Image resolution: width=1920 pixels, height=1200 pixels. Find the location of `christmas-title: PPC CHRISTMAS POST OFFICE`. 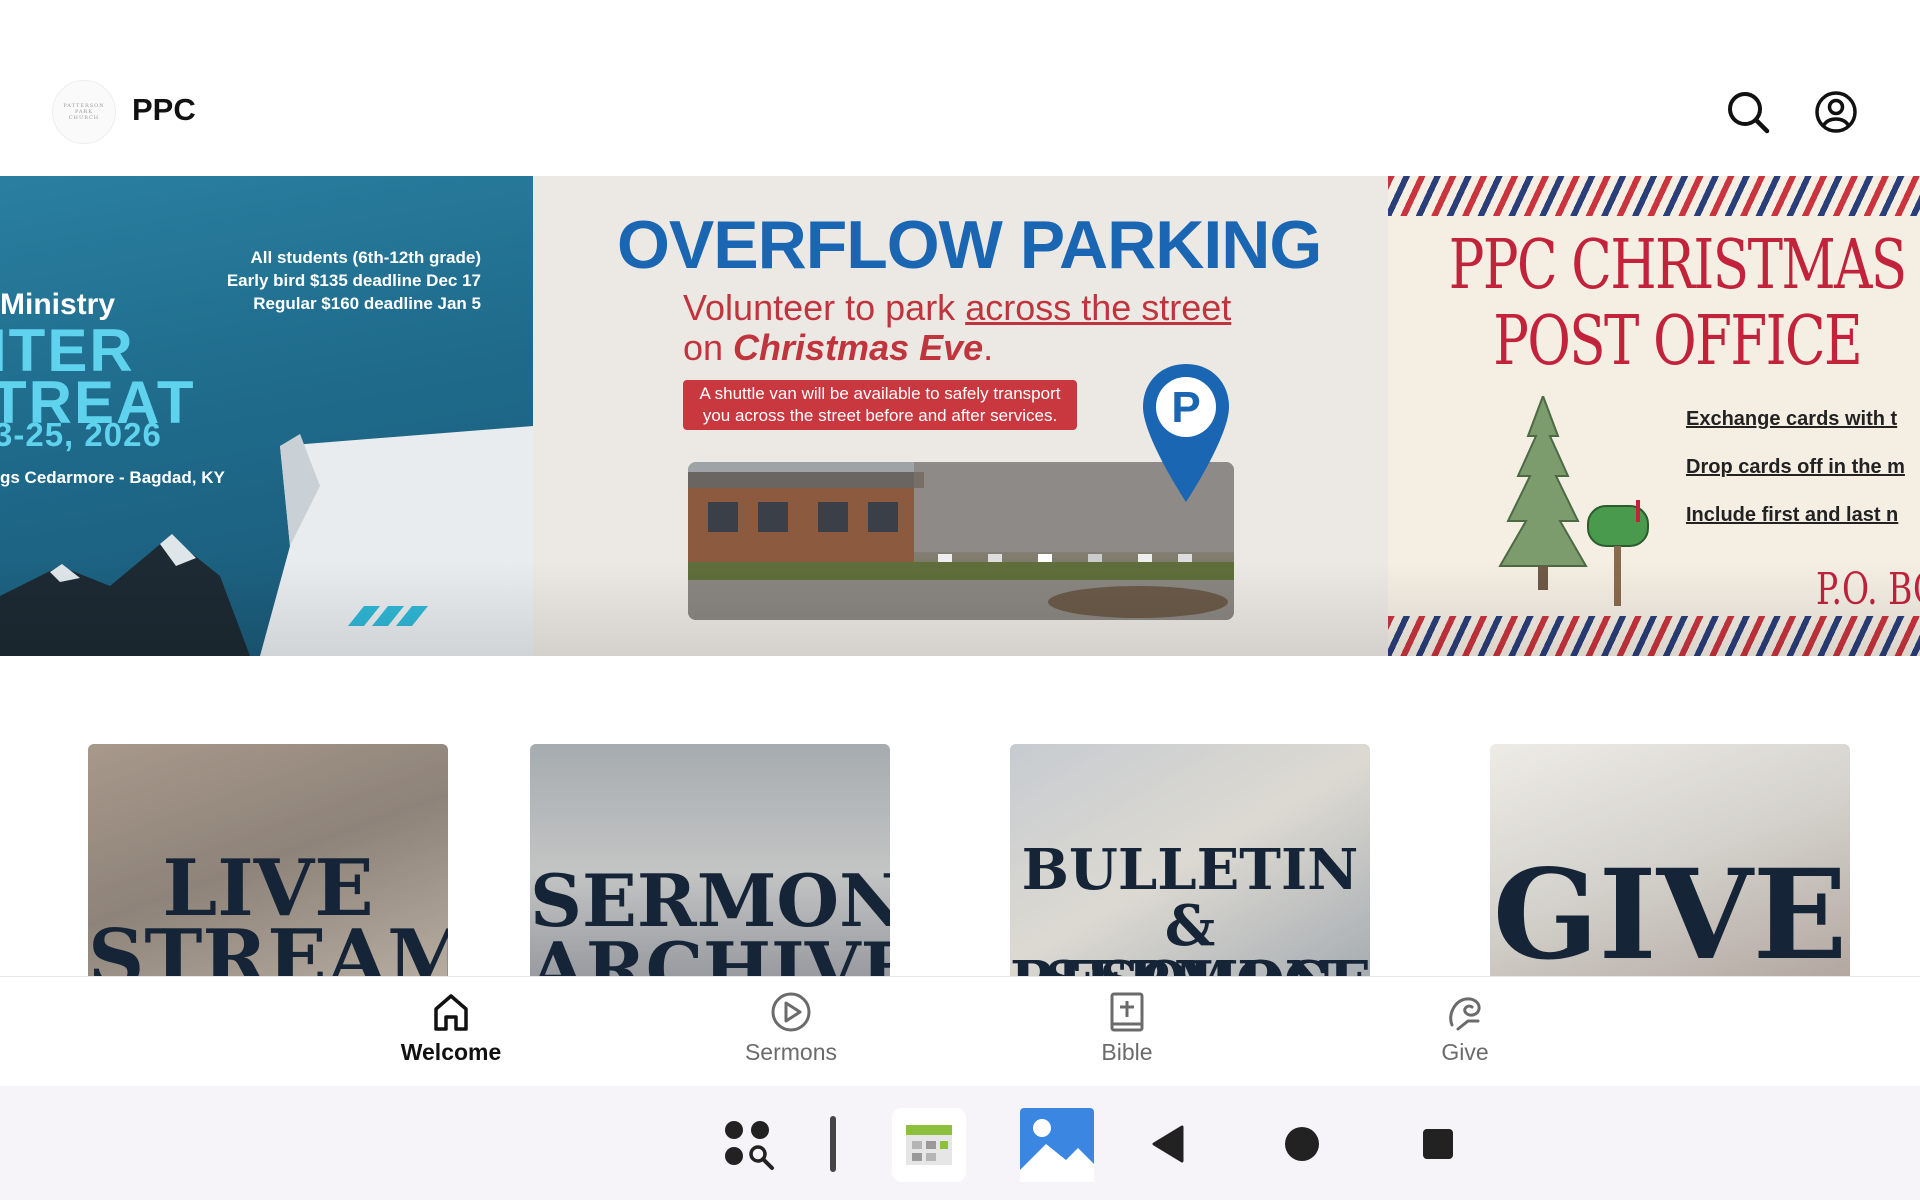

christmas-title: PPC CHRISTMAS POST OFFICE is located at coordinates (1666, 304).